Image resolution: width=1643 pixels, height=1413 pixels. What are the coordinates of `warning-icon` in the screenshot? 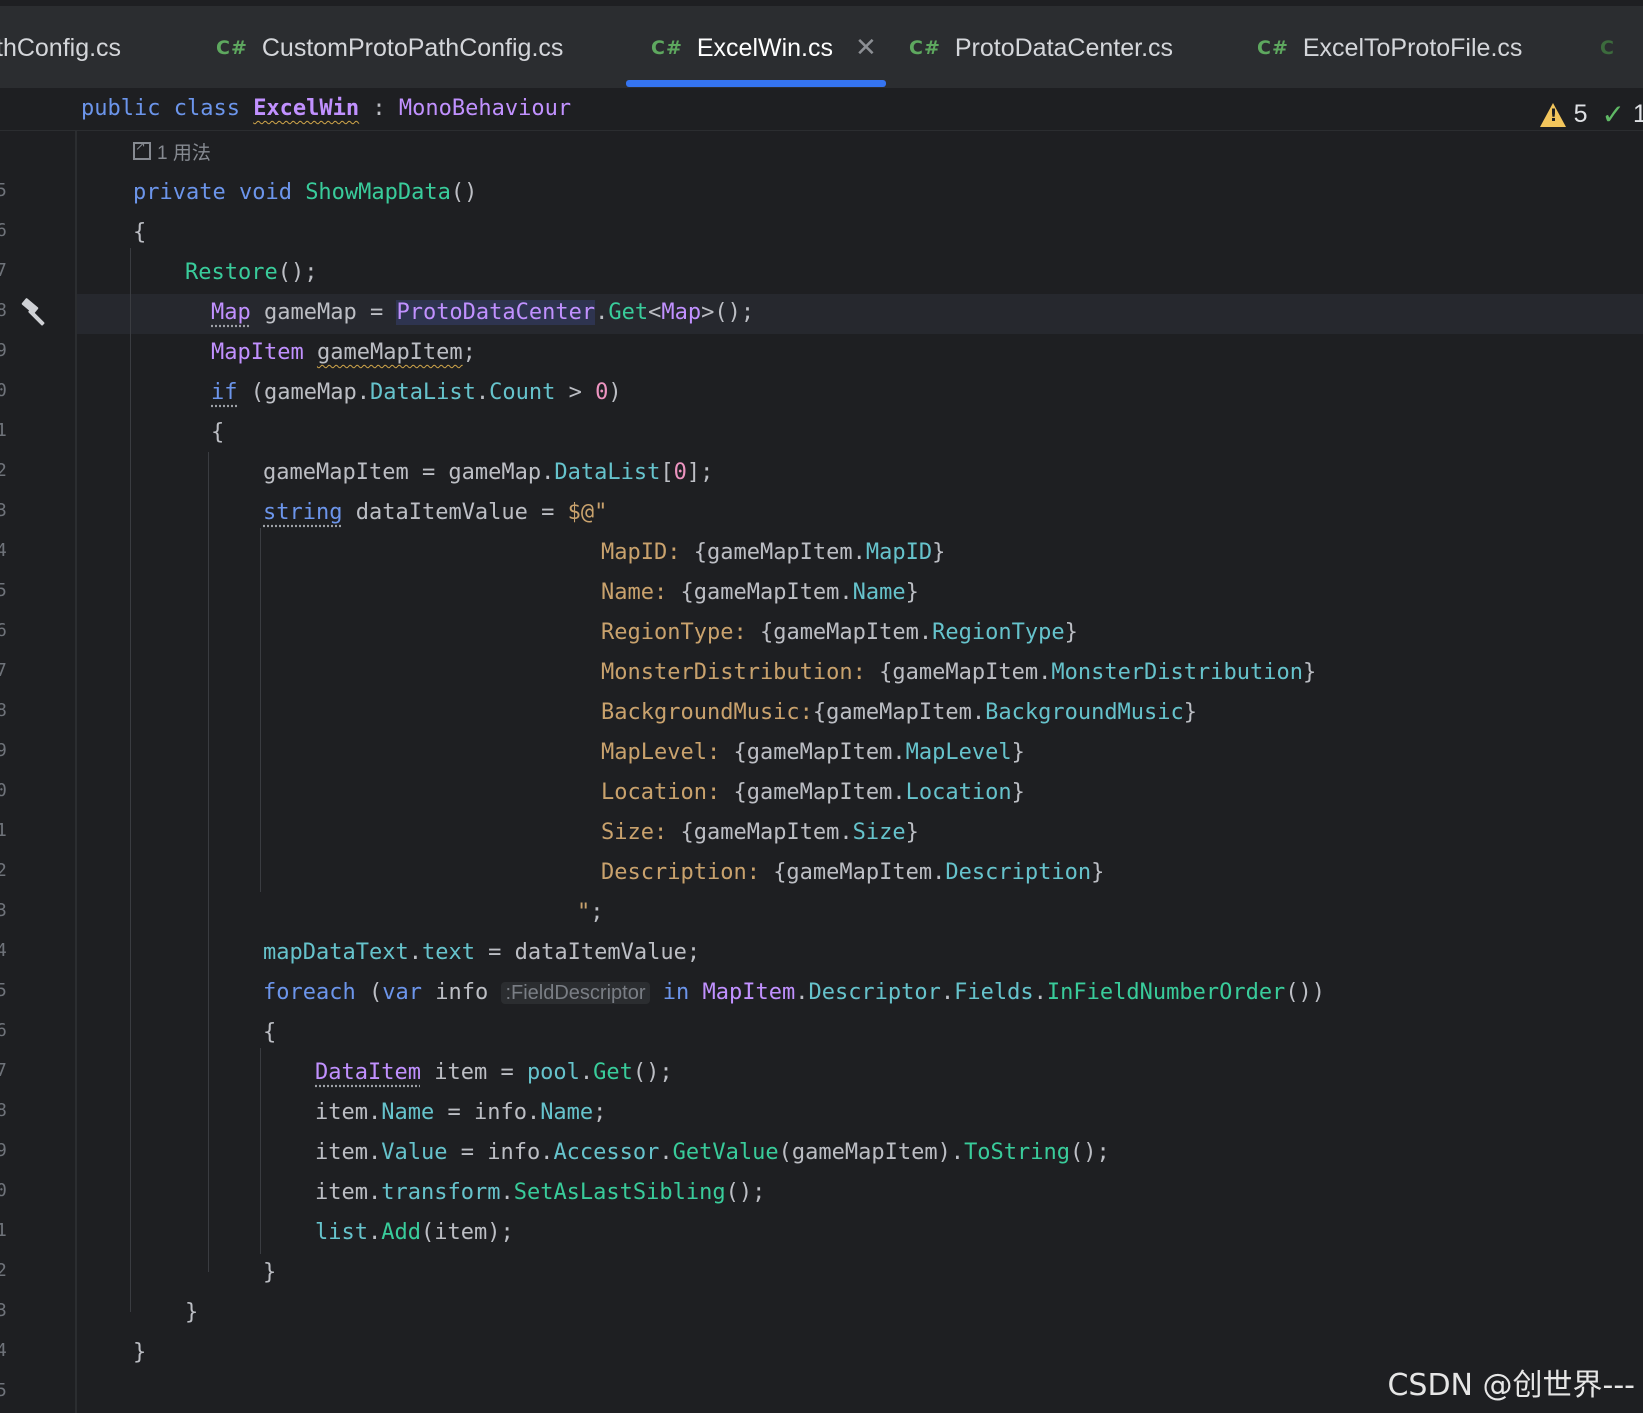 It's located at (1552, 114).